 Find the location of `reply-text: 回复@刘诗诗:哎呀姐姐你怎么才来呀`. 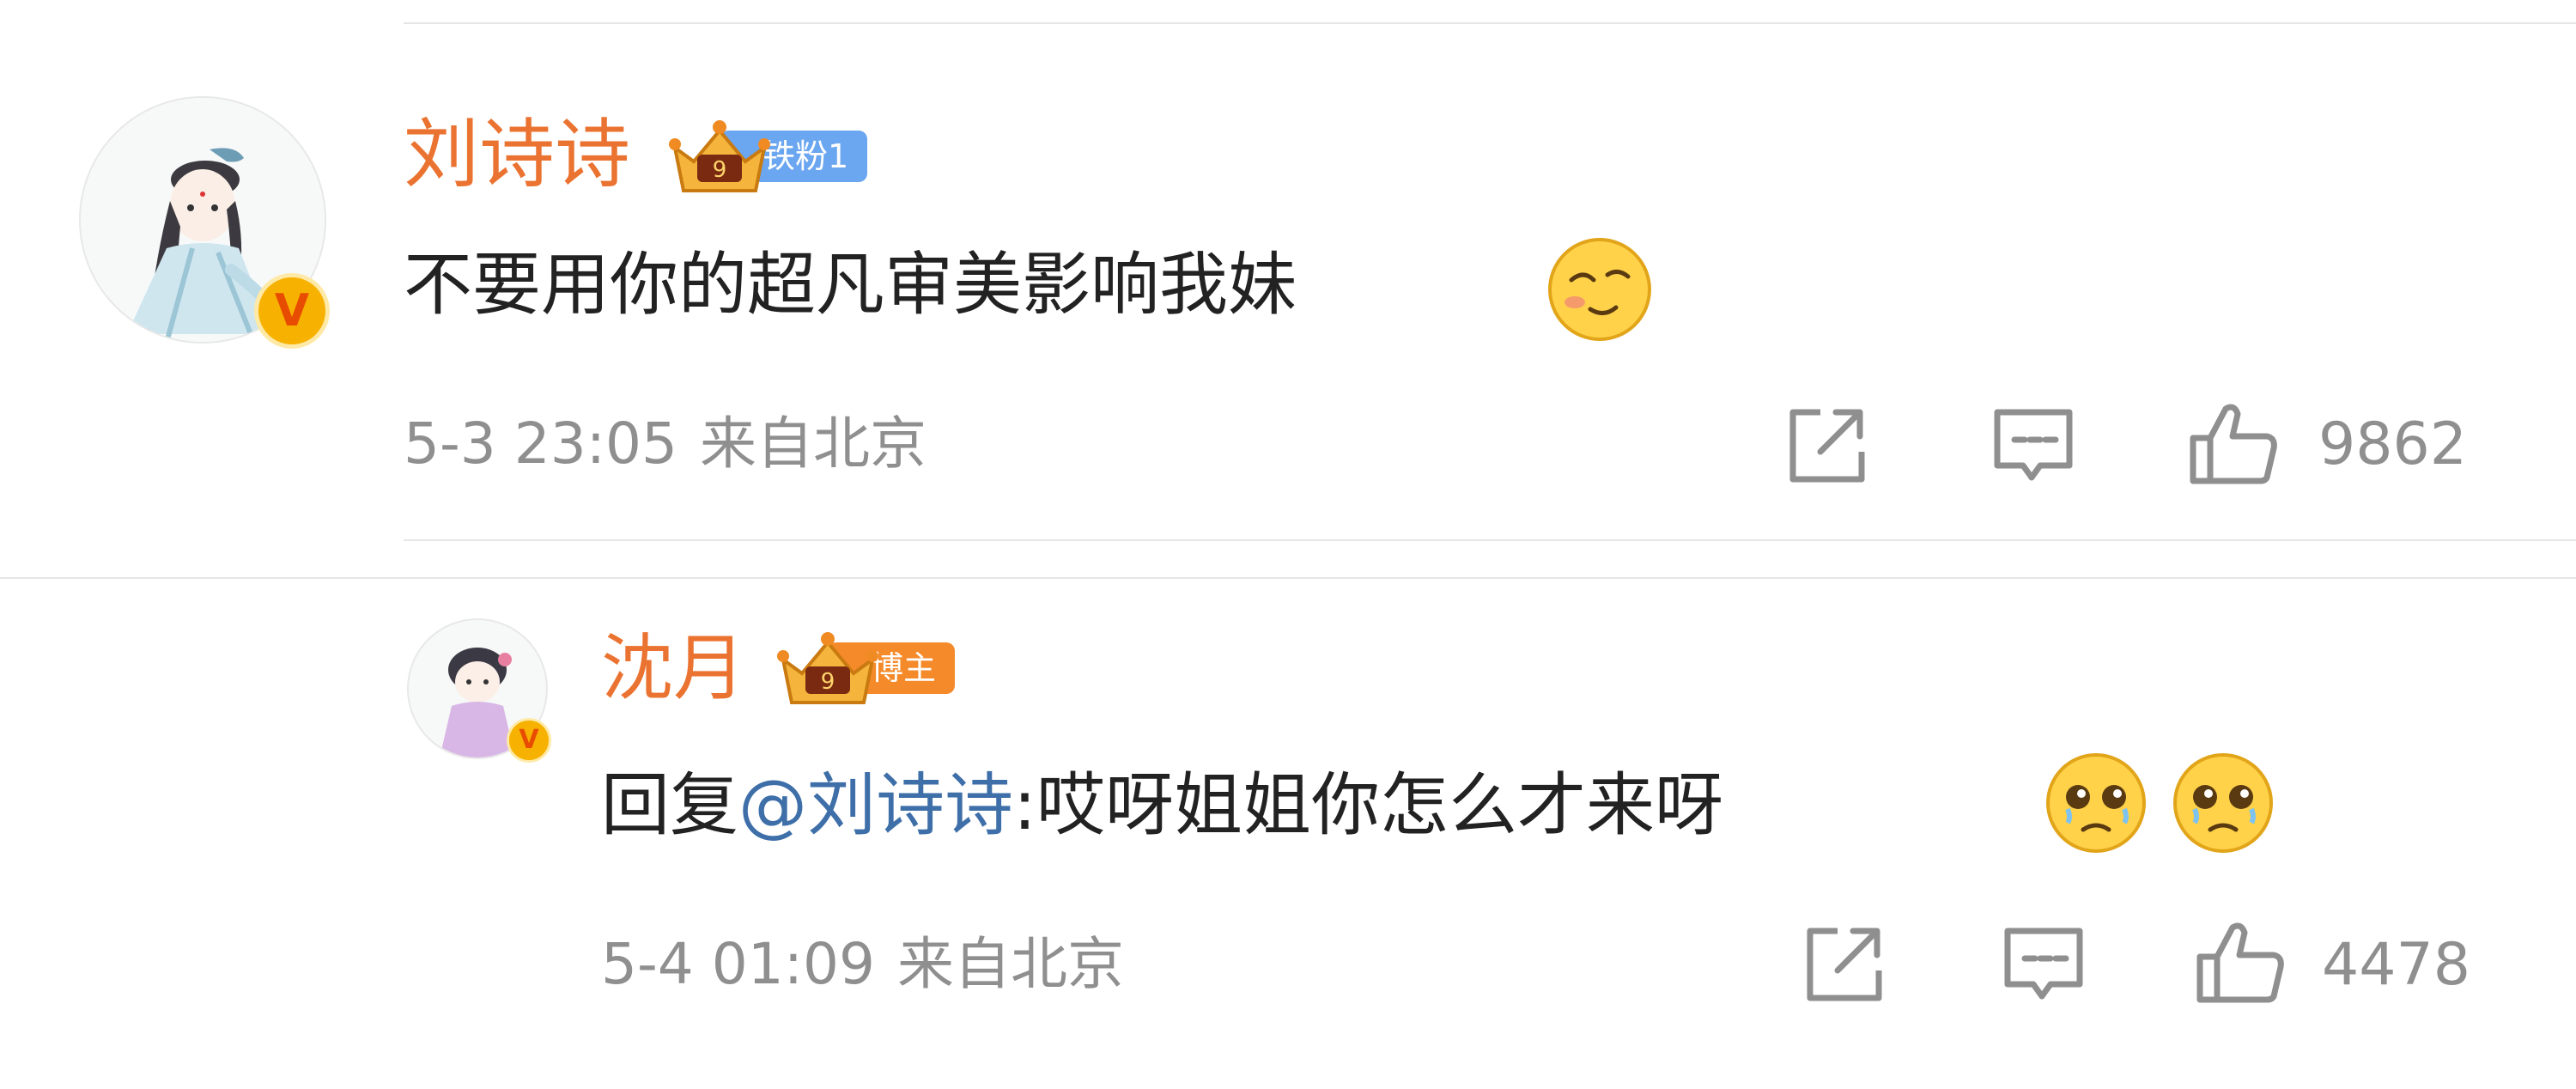

reply-text: 回复@刘诗诗:哎呀姐姐你怎么才来呀 is located at coordinates (1162, 805).